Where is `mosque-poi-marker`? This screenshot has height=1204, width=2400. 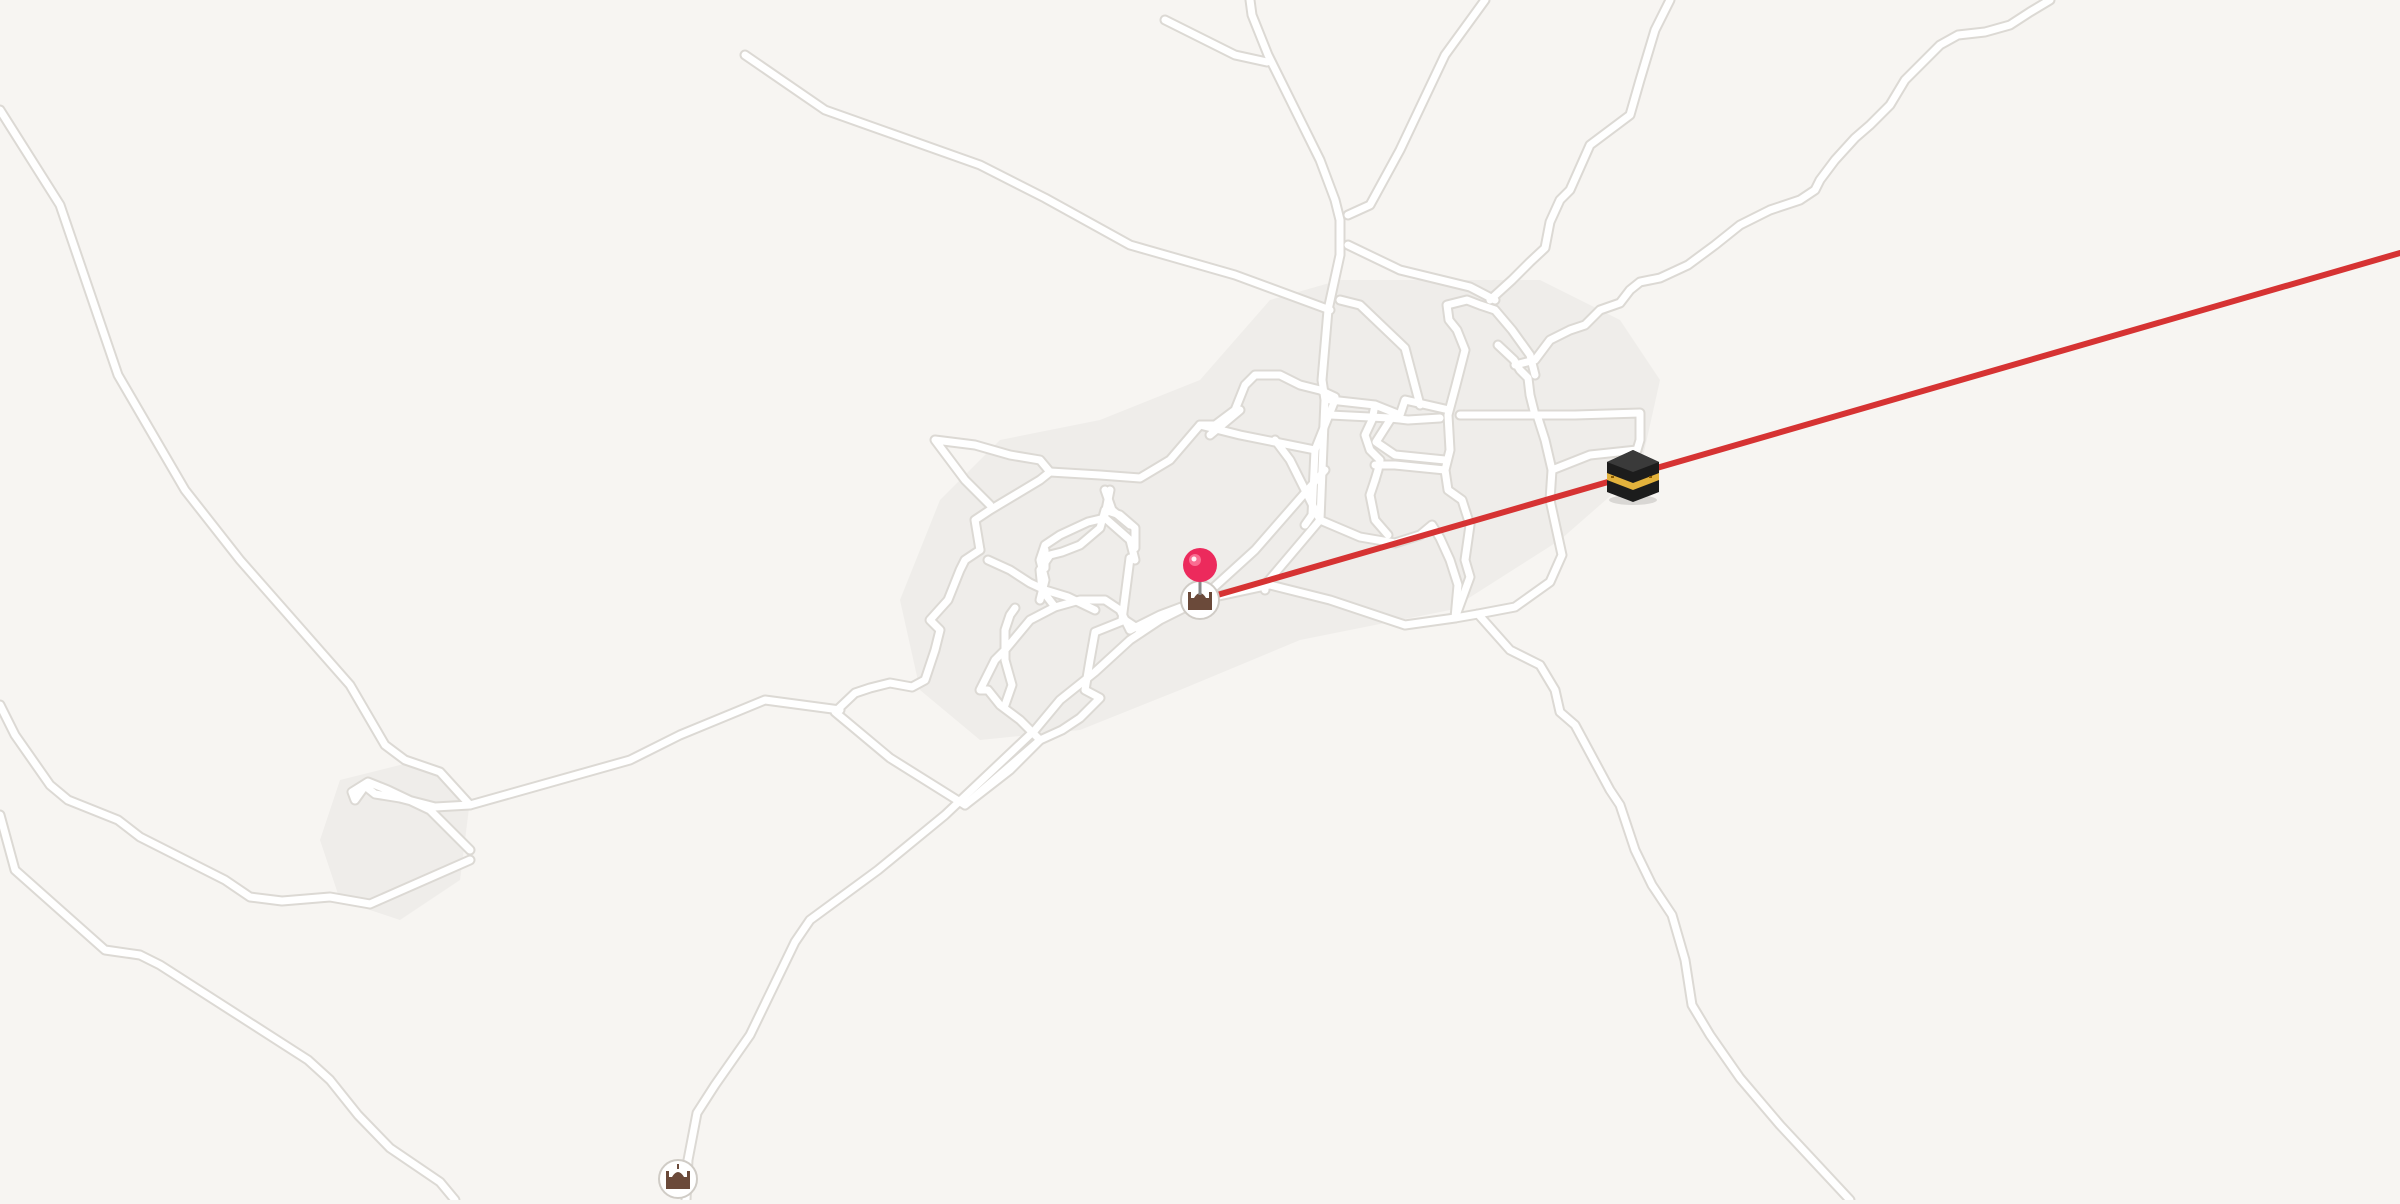 mosque-poi-marker is located at coordinates (678, 1179).